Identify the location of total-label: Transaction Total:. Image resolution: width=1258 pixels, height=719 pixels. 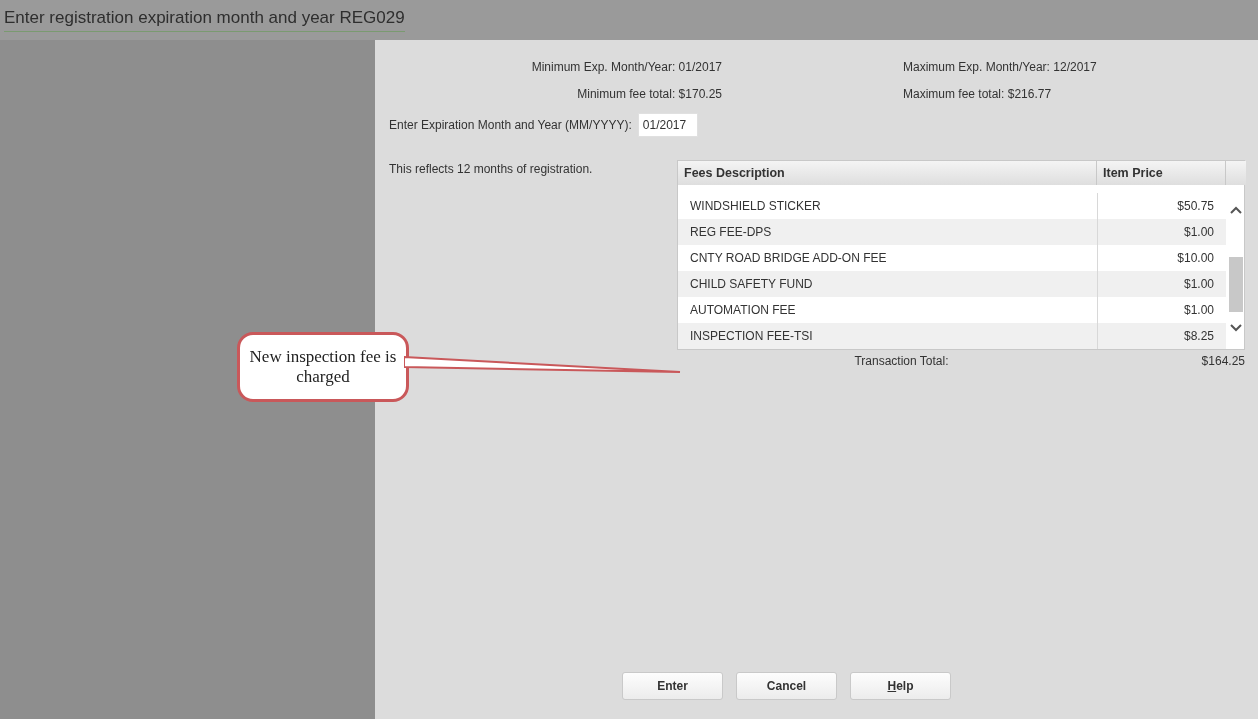
(901, 361).